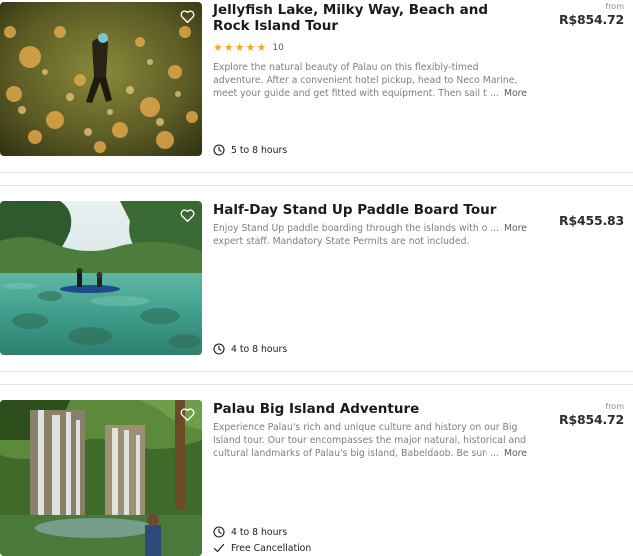 Image resolution: width=633 pixels, height=556 pixels. I want to click on tour-price: R$455.83, so click(591, 220).